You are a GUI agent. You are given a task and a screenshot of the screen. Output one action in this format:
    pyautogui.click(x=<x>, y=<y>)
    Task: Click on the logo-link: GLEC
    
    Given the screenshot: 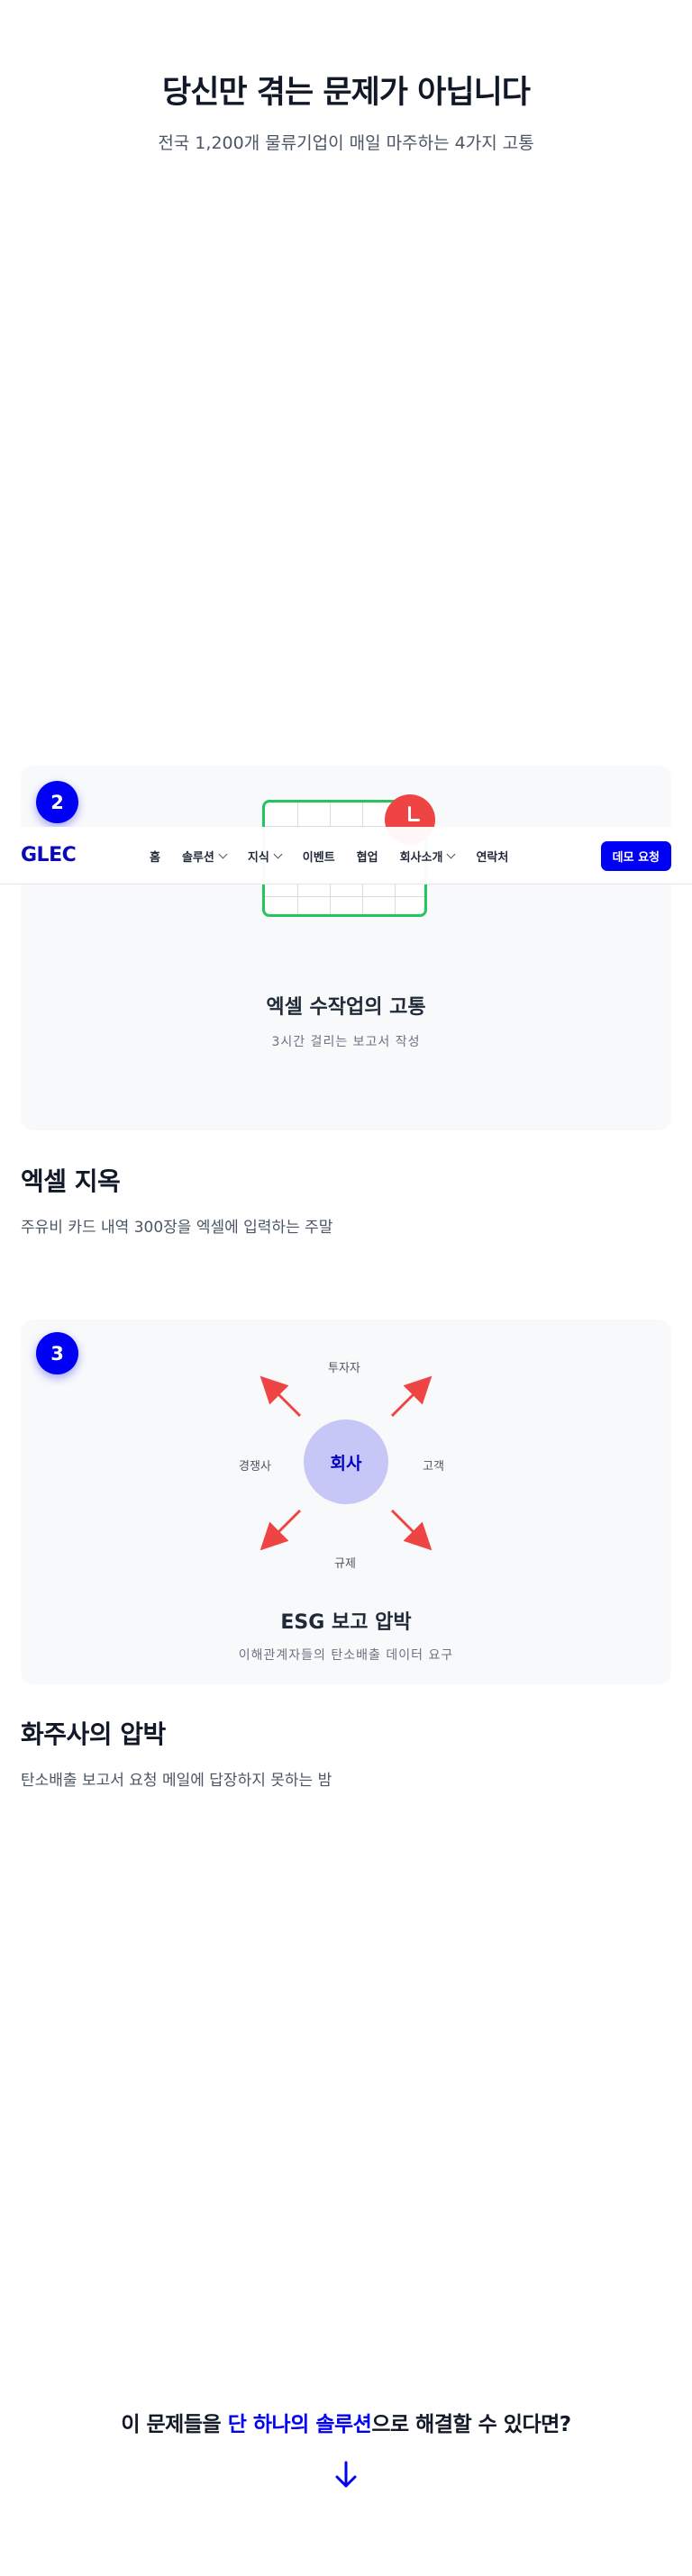 What is the action you would take?
    pyautogui.click(x=49, y=855)
    